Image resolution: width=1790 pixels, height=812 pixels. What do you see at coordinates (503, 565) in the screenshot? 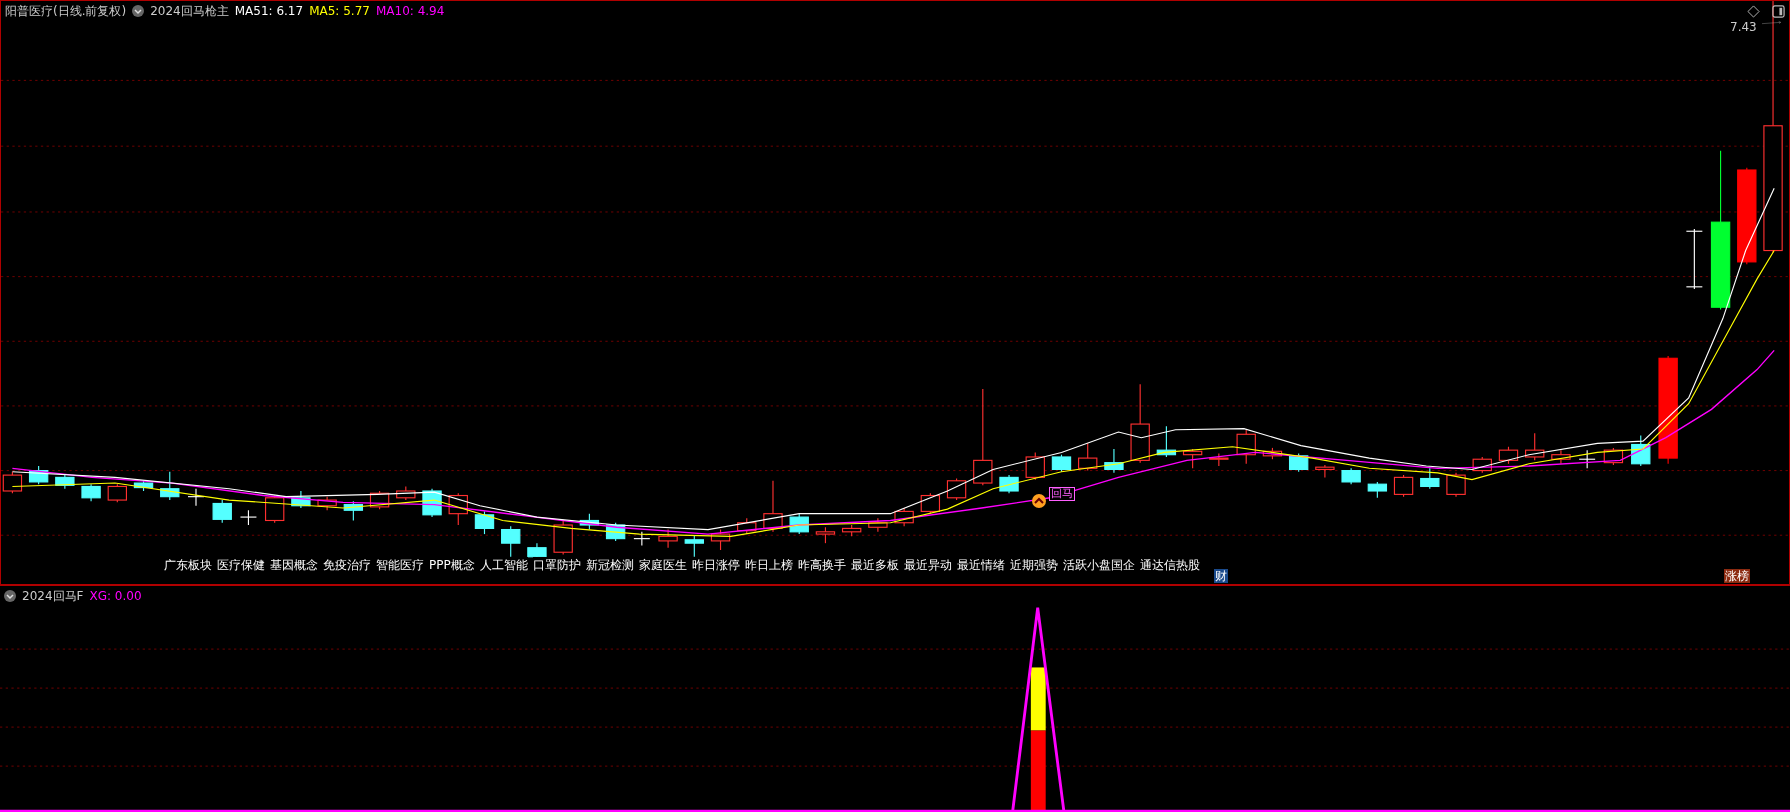
I see `concept-tag: 人工智能` at bounding box center [503, 565].